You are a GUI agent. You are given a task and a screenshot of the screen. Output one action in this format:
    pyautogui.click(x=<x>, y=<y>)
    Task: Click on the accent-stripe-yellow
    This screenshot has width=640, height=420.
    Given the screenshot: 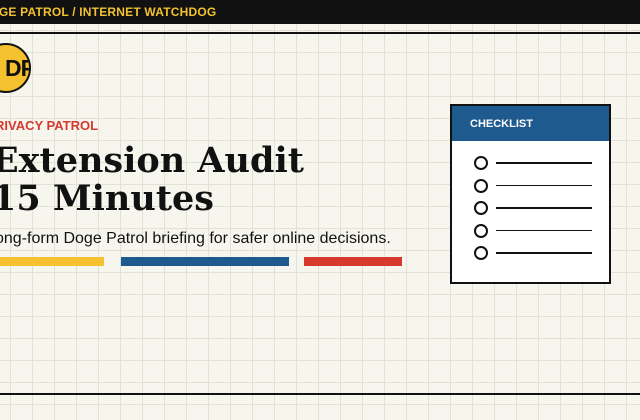 What is the action you would take?
    pyautogui.click(x=52, y=261)
    